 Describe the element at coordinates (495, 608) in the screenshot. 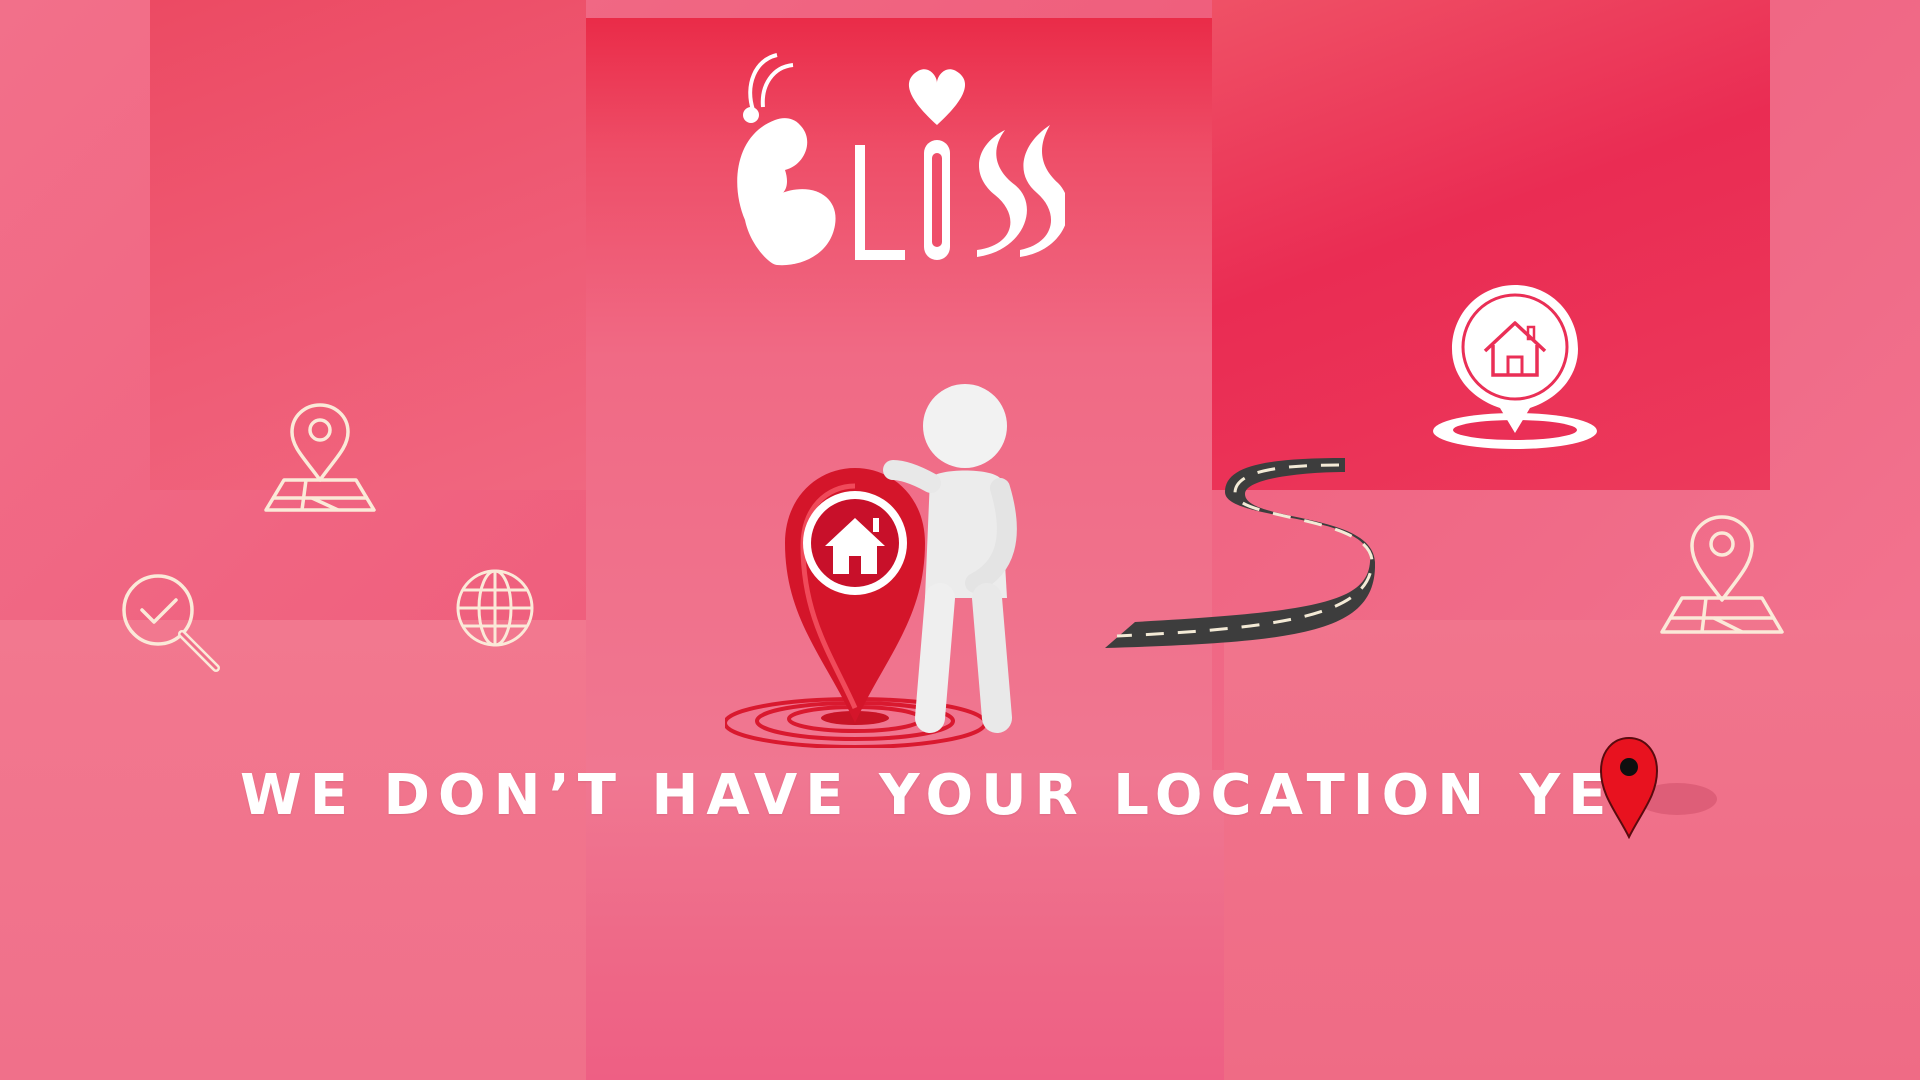

I see `globe-icon` at that location.